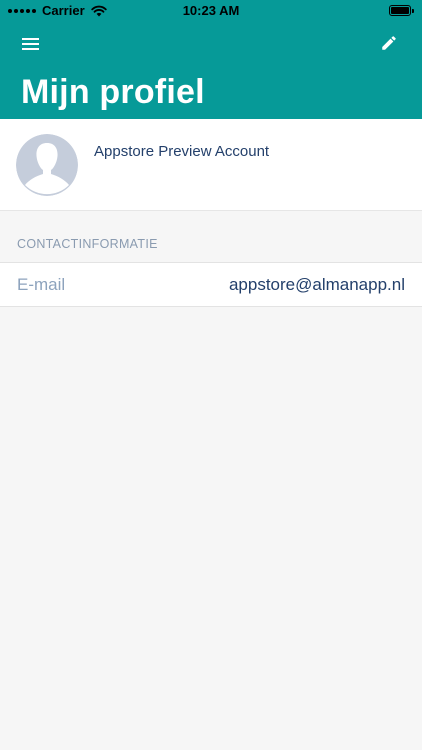 The image size is (422, 750). I want to click on menu-button, so click(31, 44).